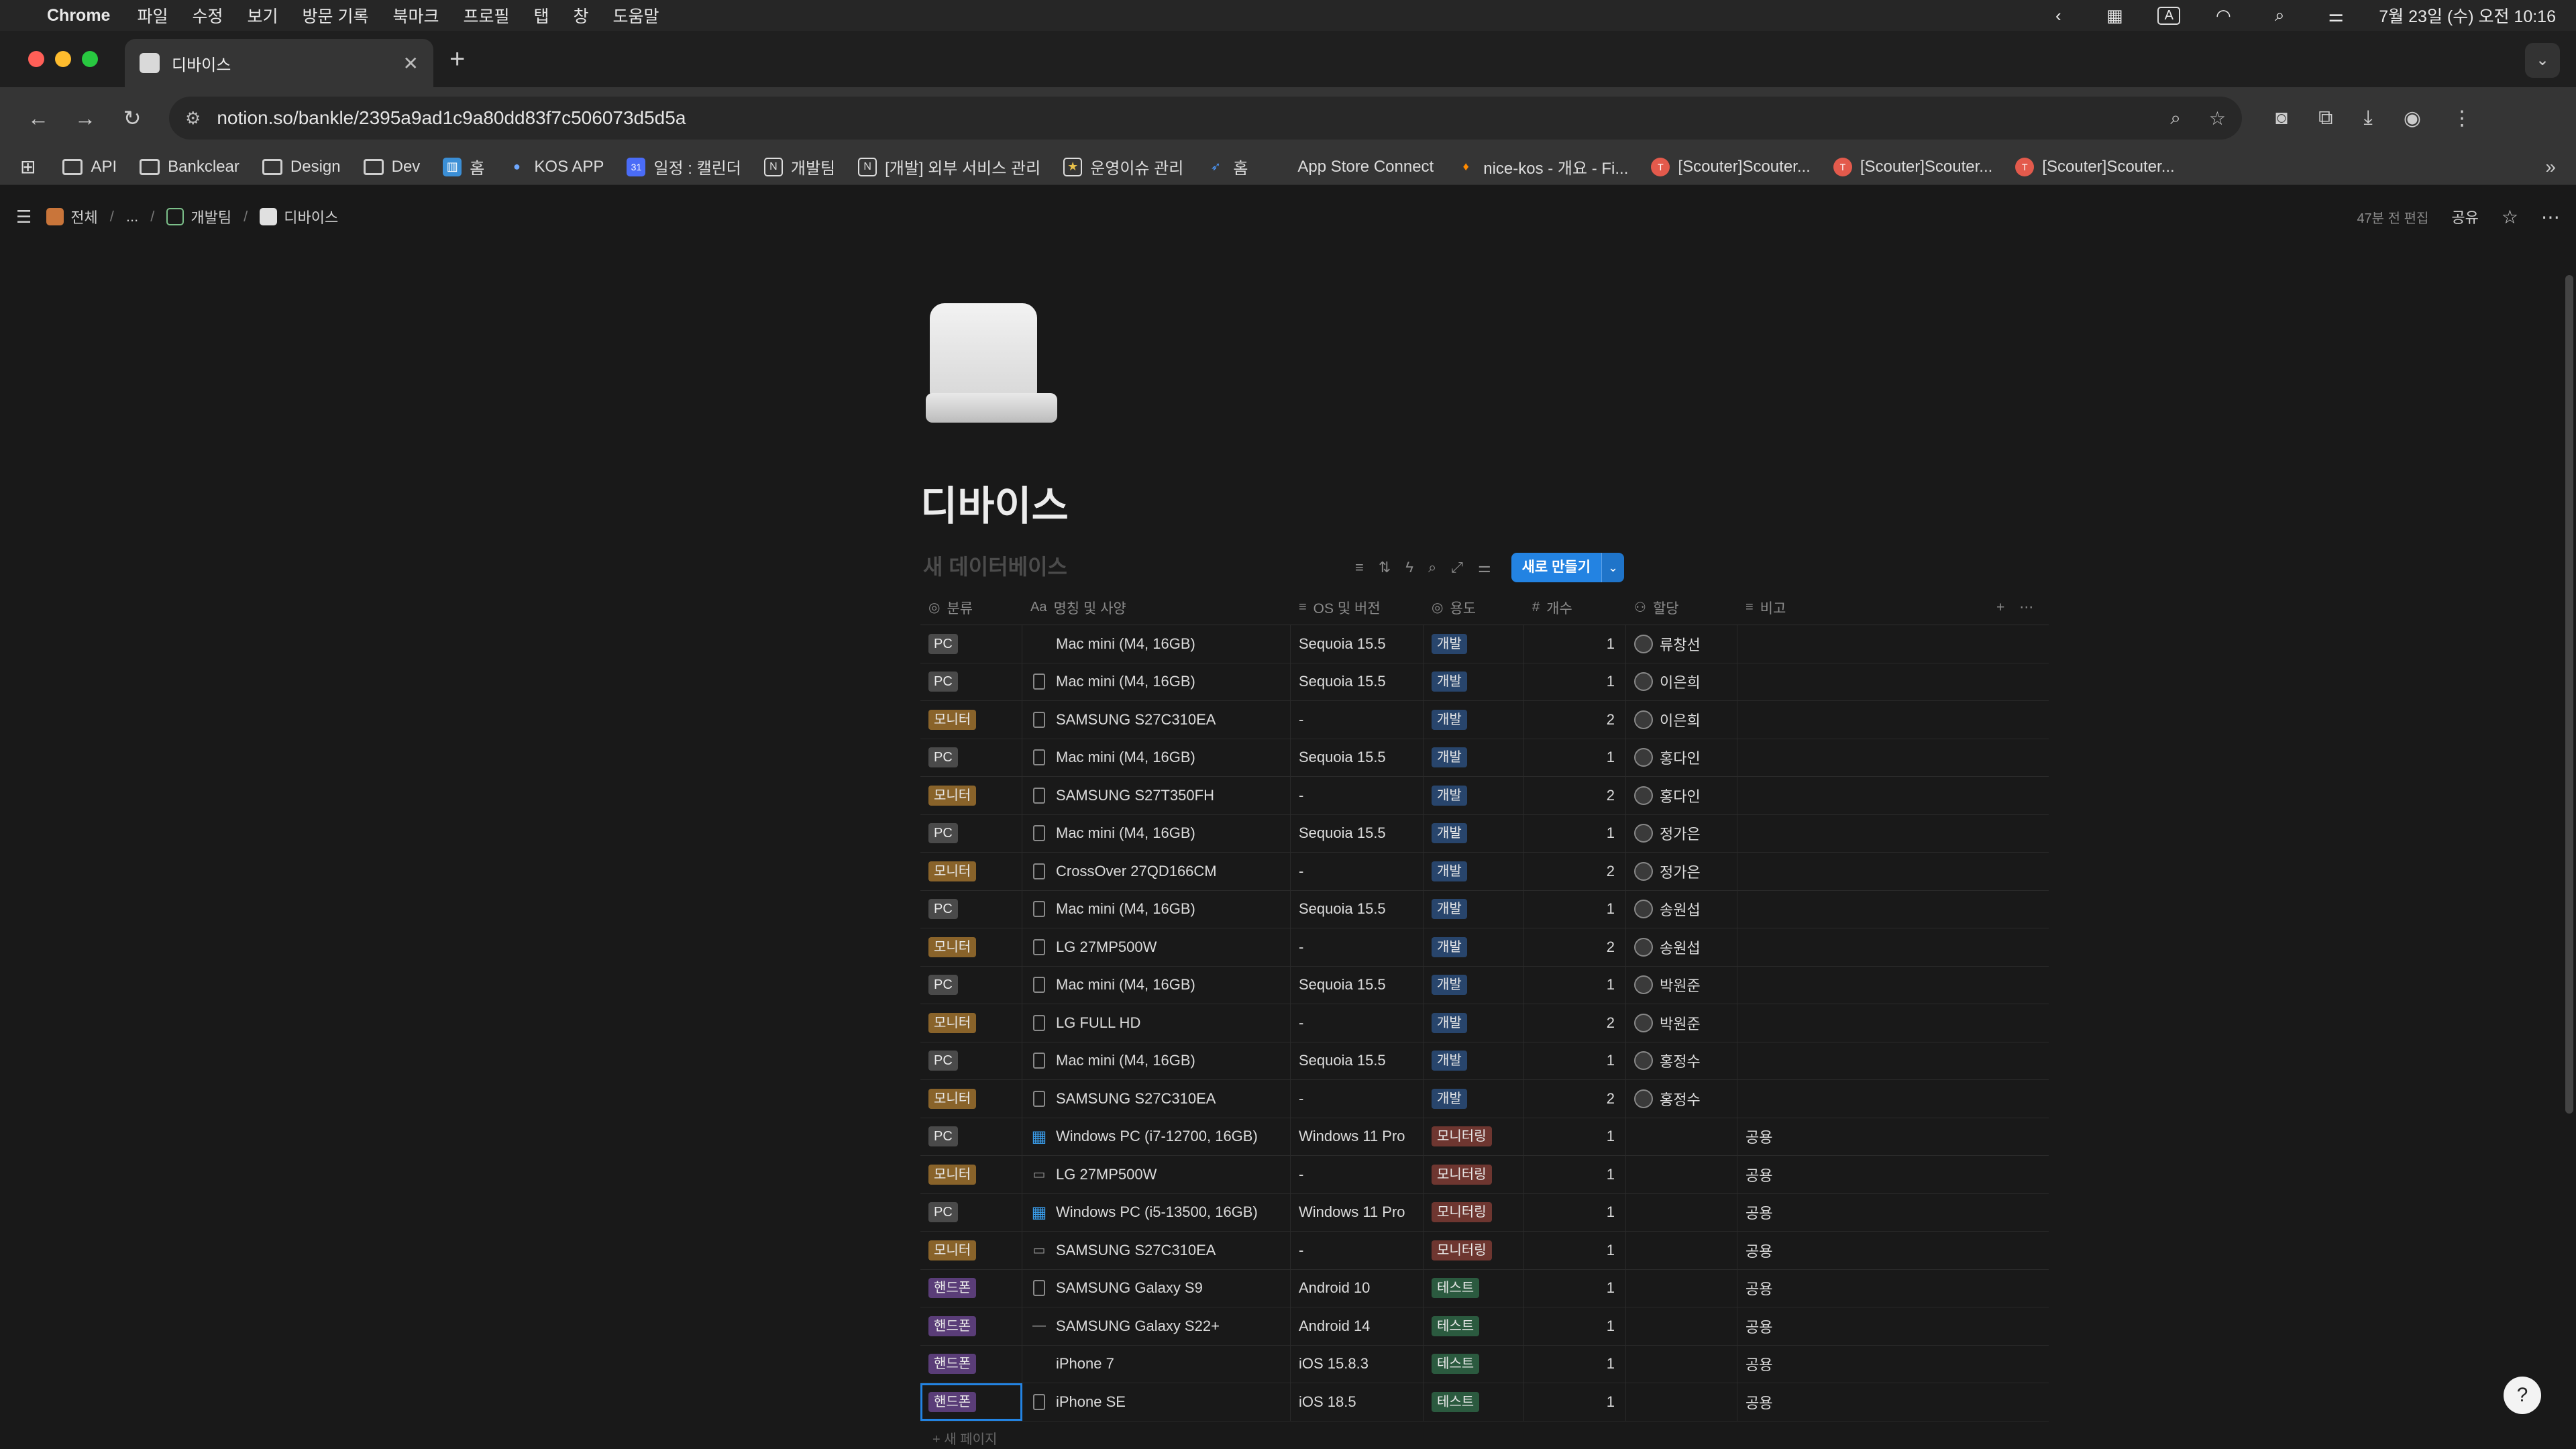  Describe the element at coordinates (1484, 720) in the screenshot. I see `table-row: 모니터 SAMSUNG S27C310EA - 개발 2 이은희` at that location.